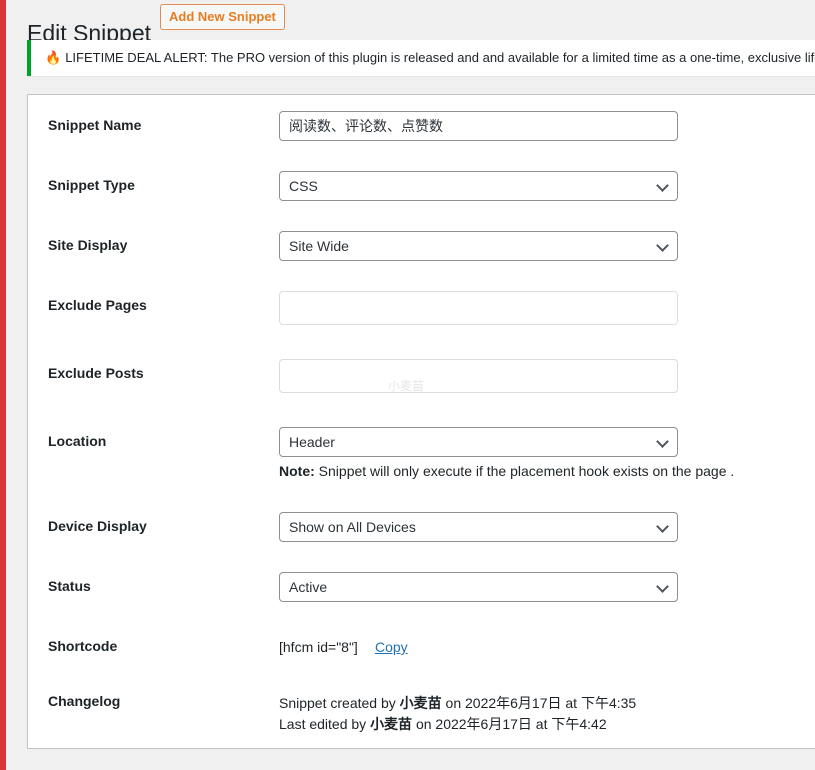  I want to click on exclude-posts-label: Exclude Posts, so click(96, 373).